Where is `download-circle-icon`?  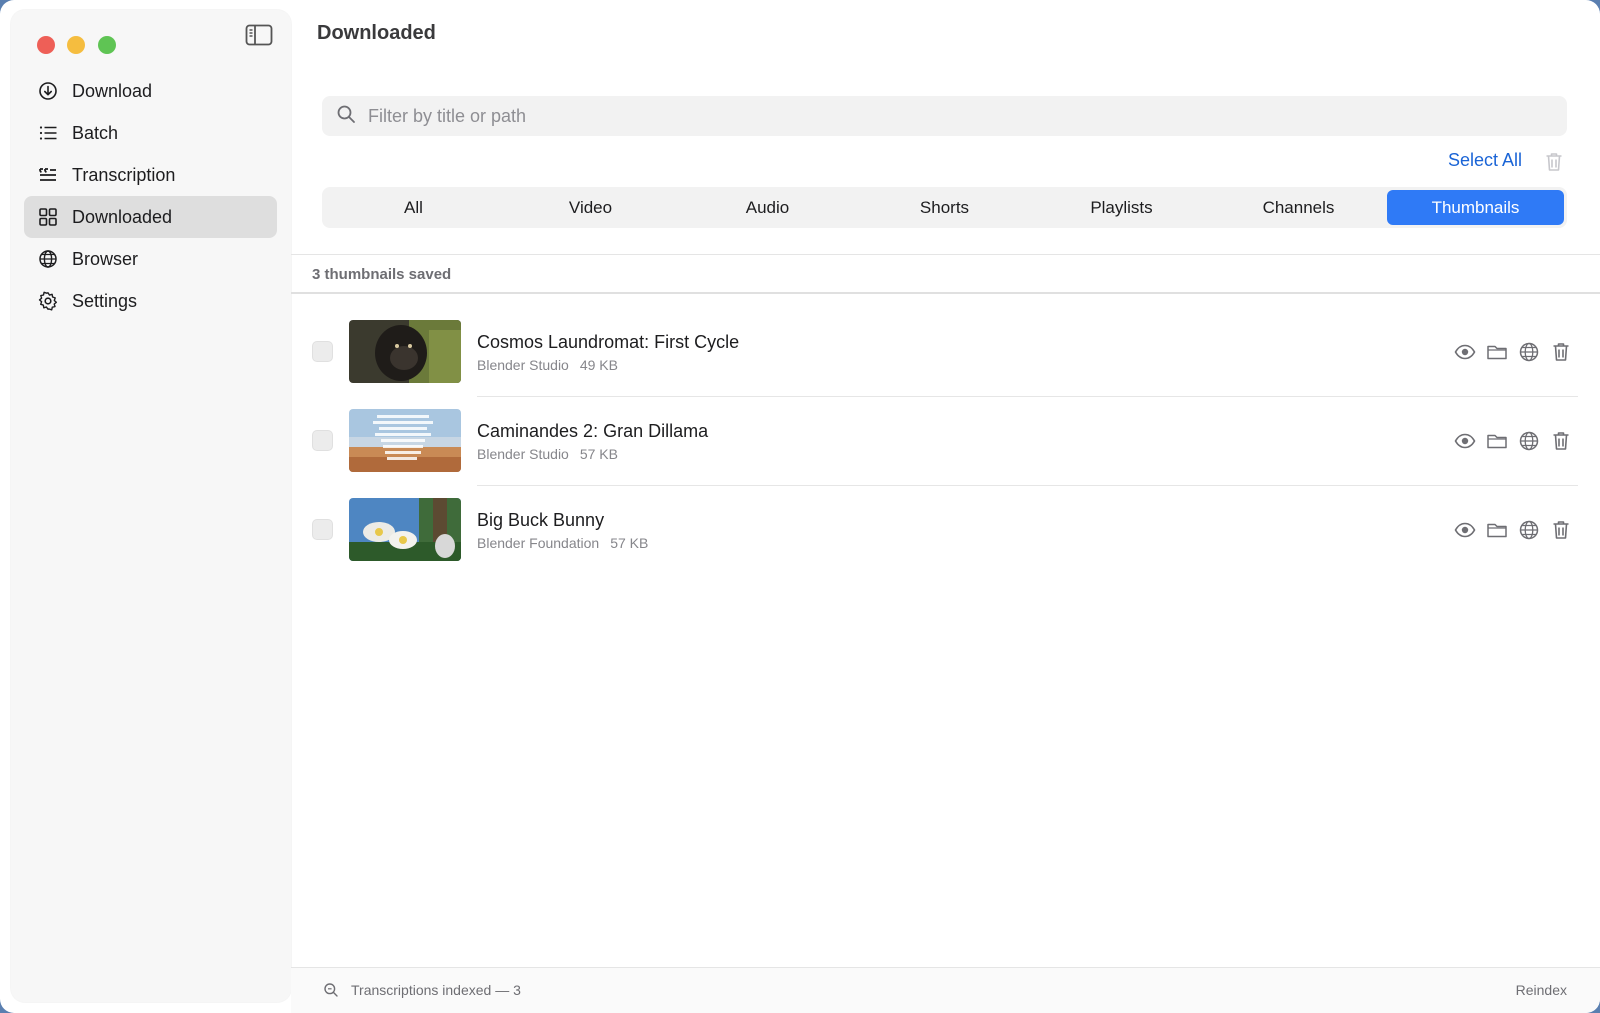 download-circle-icon is located at coordinates (48, 91).